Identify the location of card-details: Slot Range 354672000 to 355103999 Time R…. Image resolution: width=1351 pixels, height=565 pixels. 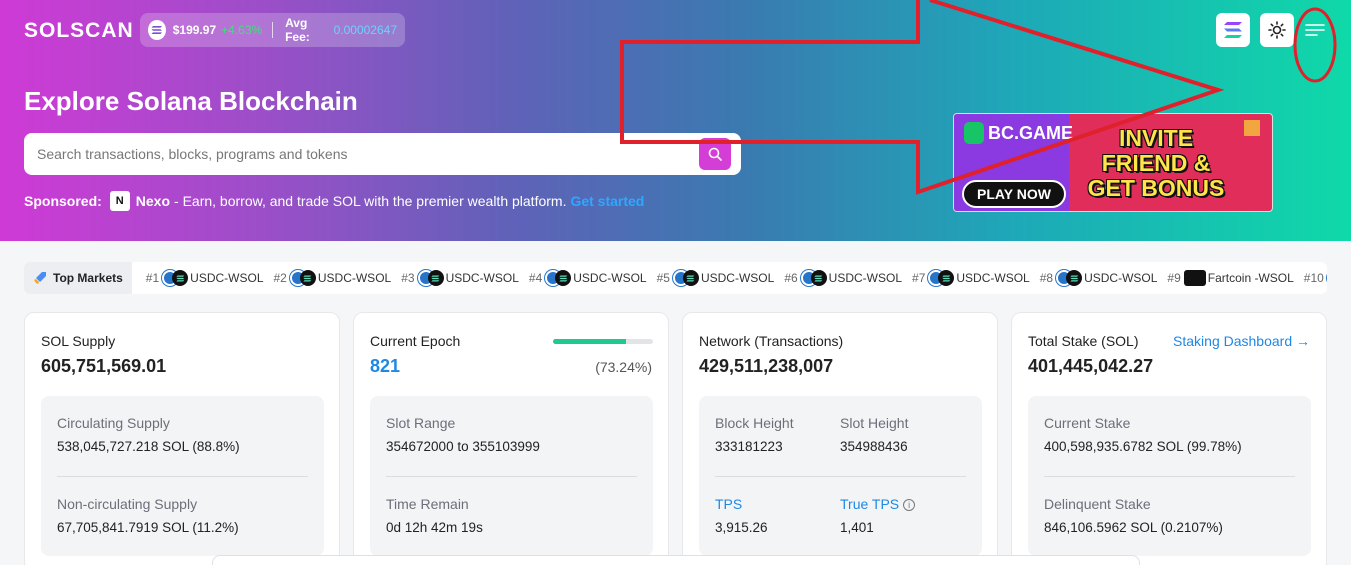
(511, 476).